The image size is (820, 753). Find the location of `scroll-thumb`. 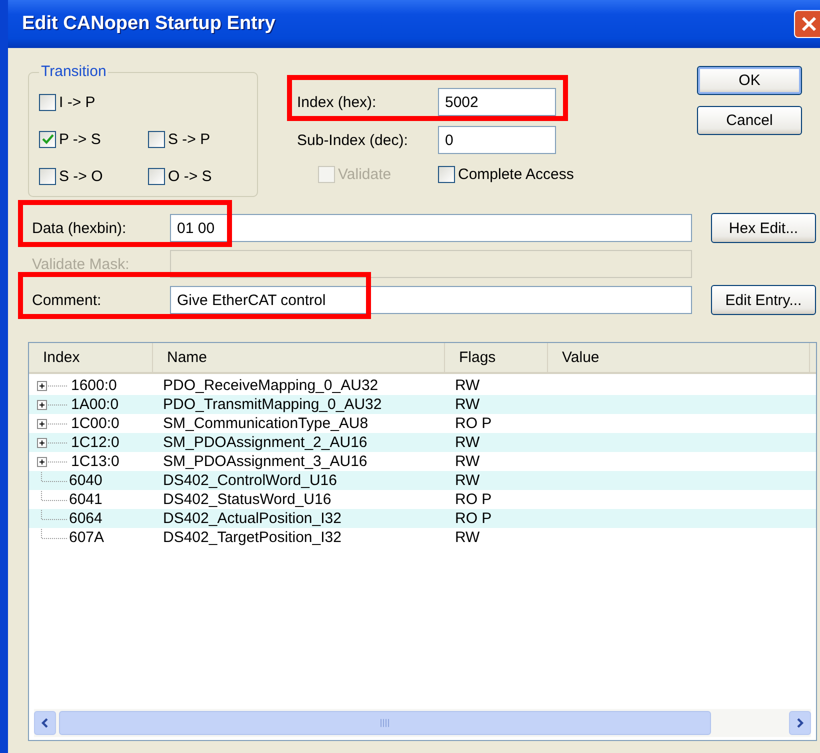

scroll-thumb is located at coordinates (385, 723).